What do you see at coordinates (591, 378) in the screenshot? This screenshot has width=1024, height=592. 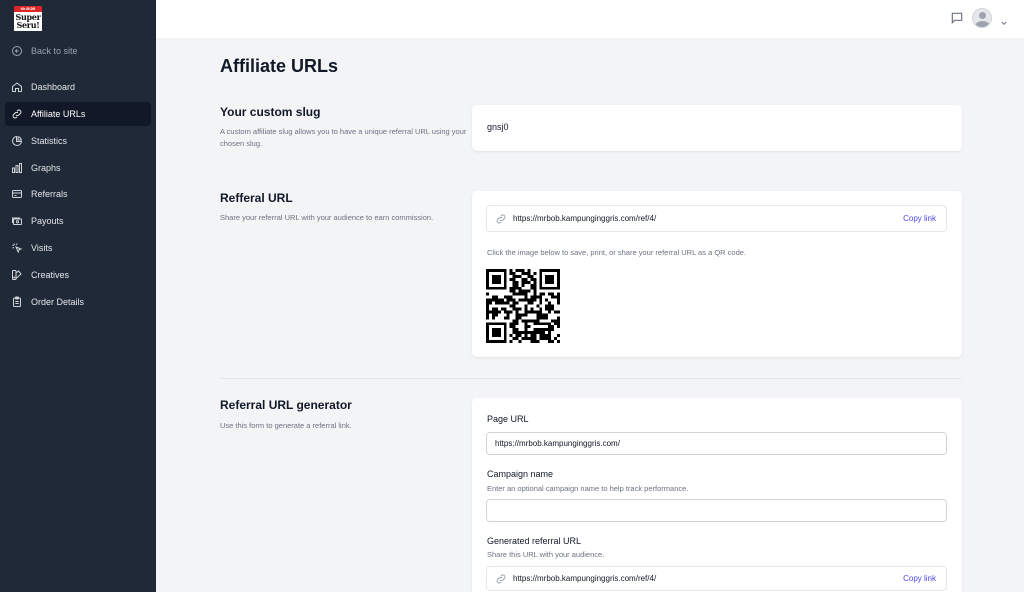 I see `section-divider` at bounding box center [591, 378].